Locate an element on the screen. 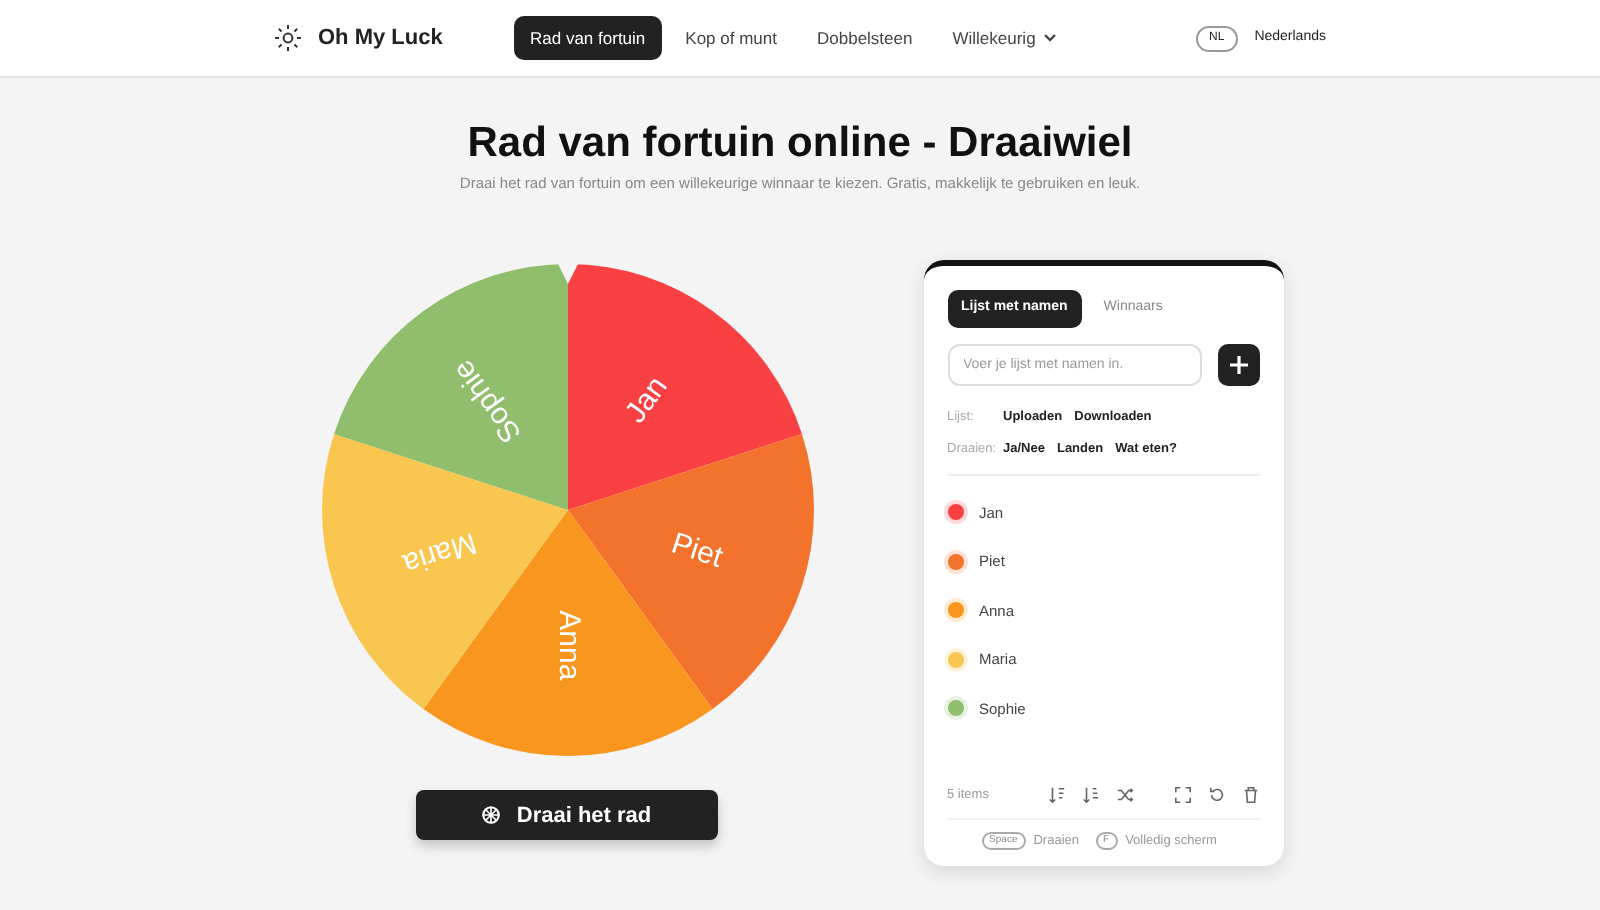 This screenshot has height=910, width=1600. brand-name: Oh My Luck is located at coordinates (380, 38).